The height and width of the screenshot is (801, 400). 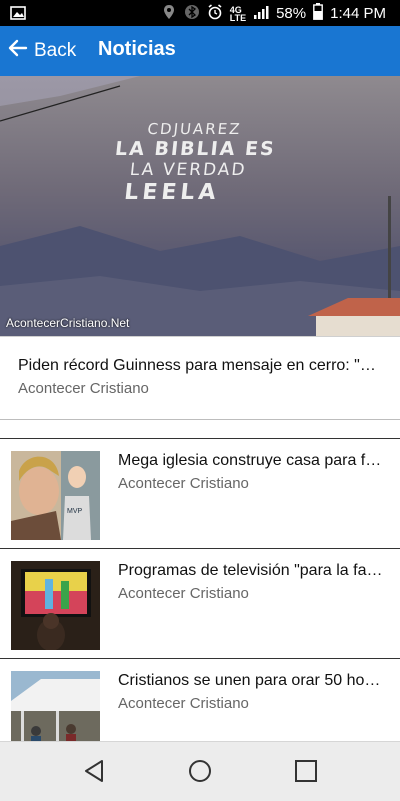 I want to click on system-nav-bar, so click(x=200, y=771).